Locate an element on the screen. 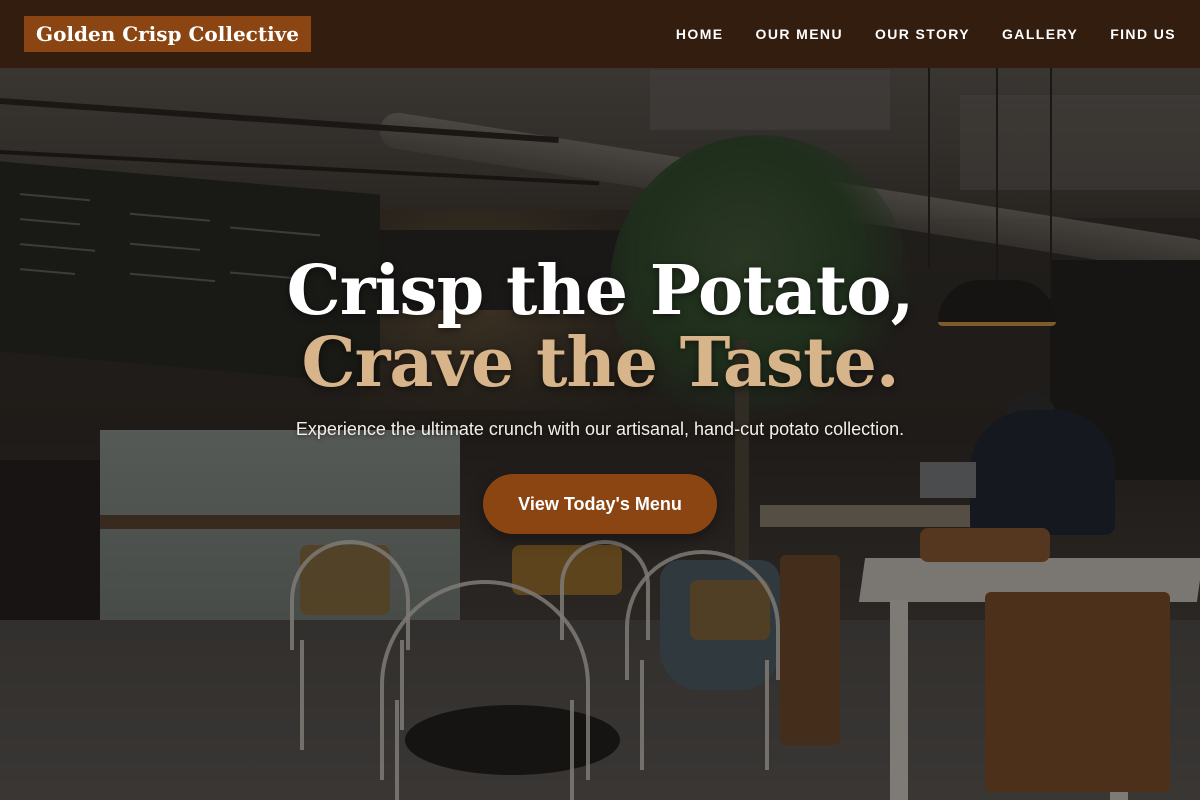 The height and width of the screenshot is (800, 1200). nav-link-our-menu: OUR MENU is located at coordinates (799, 34).